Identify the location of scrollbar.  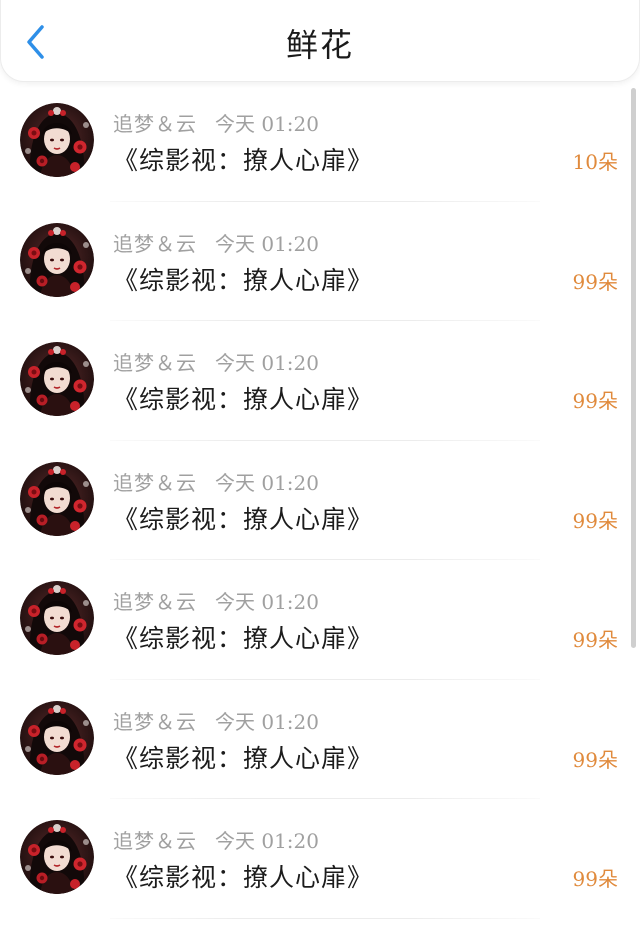
(633, 368).